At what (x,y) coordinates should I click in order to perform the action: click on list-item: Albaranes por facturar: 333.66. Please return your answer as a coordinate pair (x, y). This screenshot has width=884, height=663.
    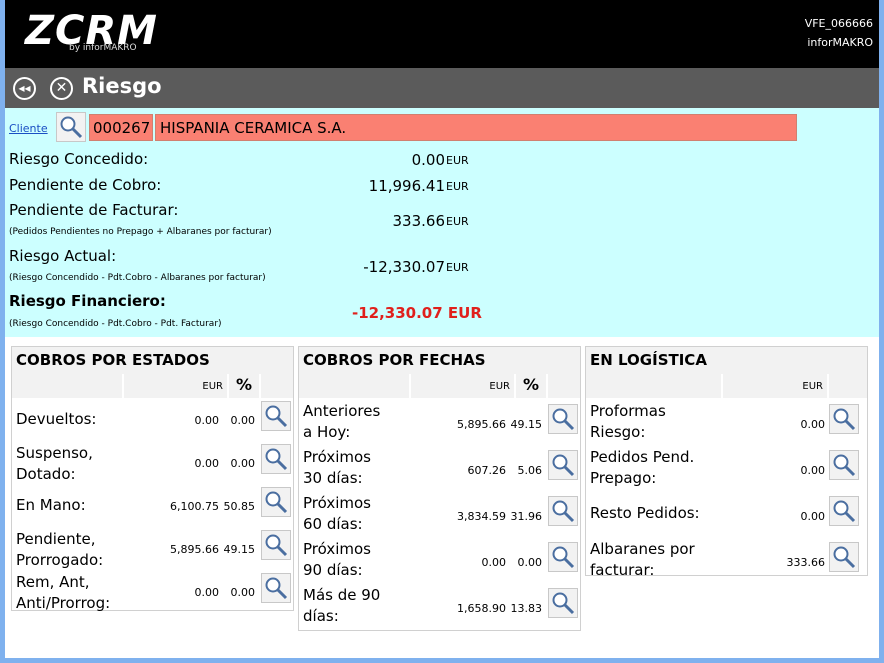
    Looking at the image, I should click on (726, 562).